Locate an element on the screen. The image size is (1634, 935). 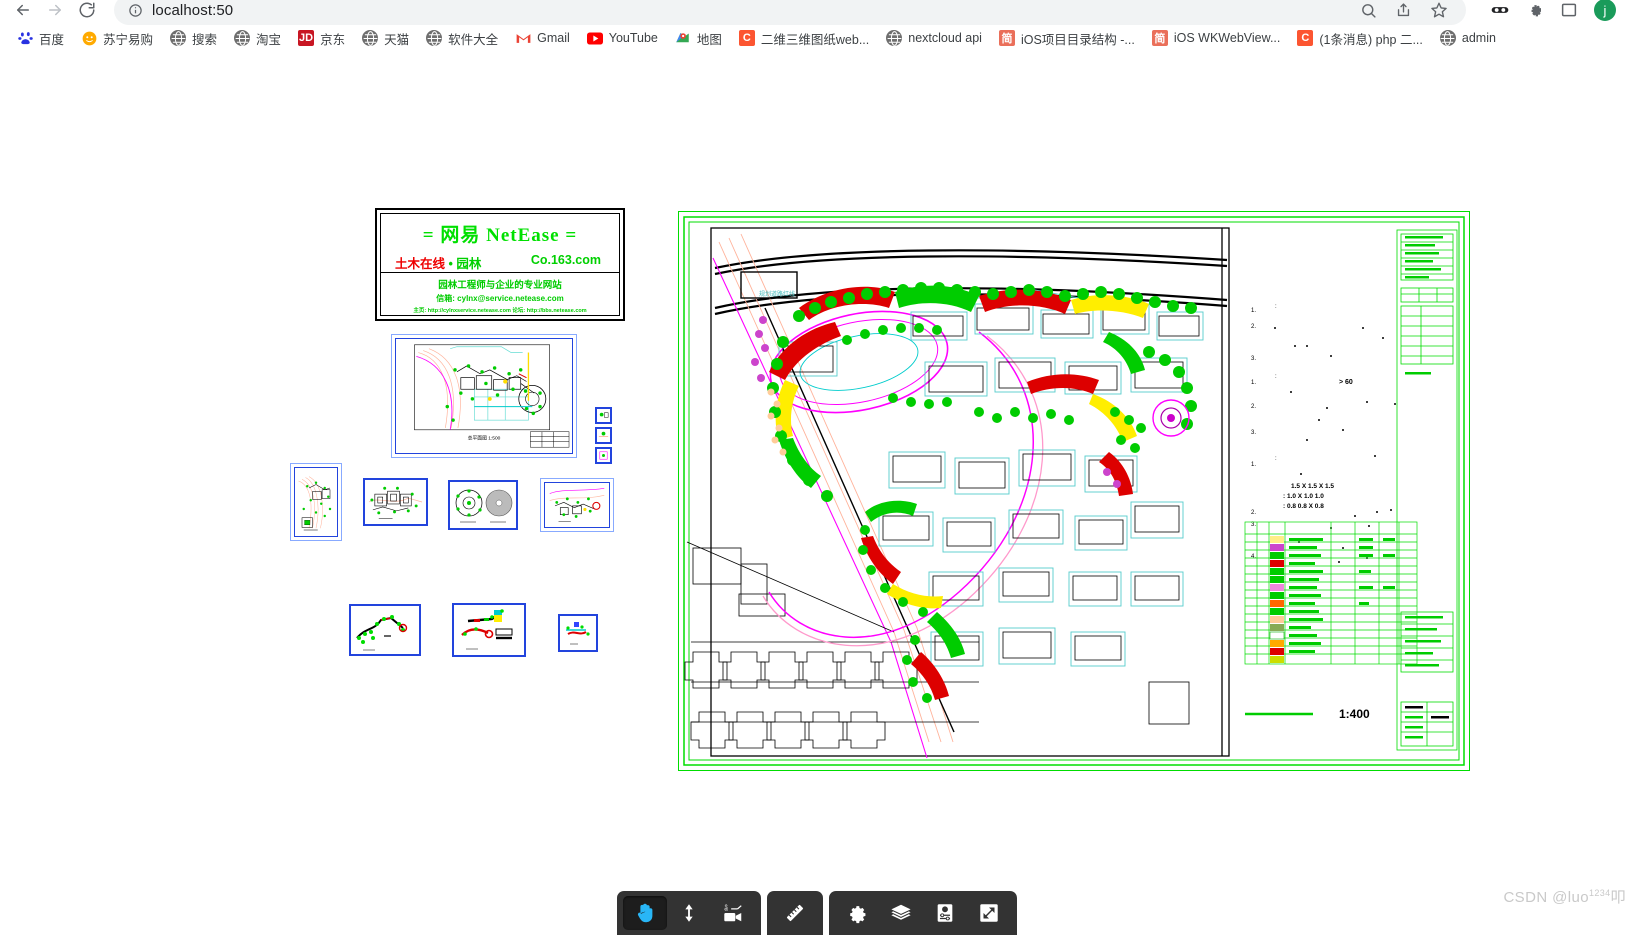
bookmark-label: Gmail is located at coordinates (553, 38).